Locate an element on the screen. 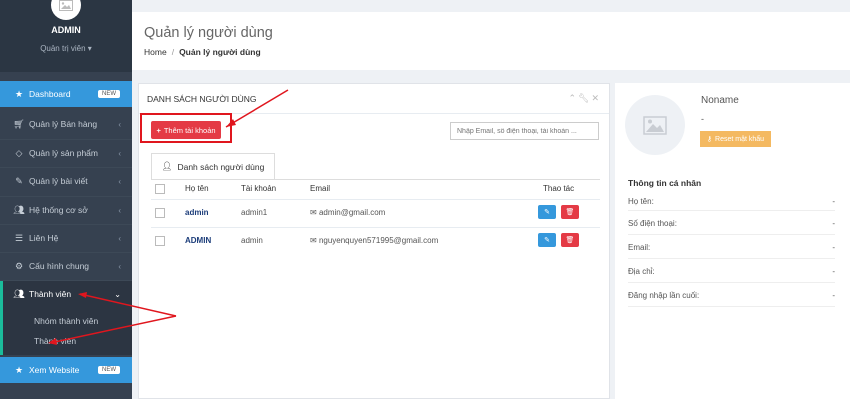 Image resolution: width=850 pixels, height=399 pixels. sidebar-item-label: Xem Website is located at coordinates (54, 370).